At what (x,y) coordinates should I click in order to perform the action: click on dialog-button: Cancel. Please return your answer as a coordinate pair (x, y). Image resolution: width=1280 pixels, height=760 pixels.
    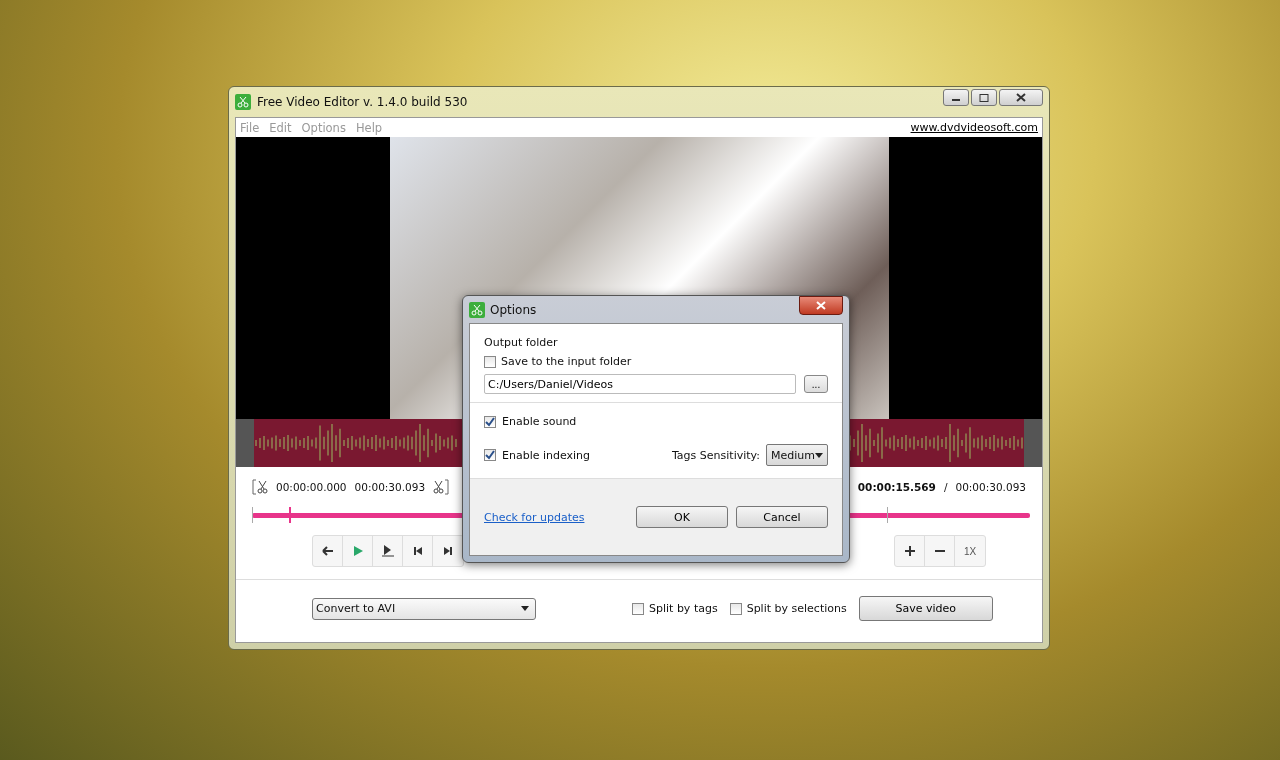
    Looking at the image, I should click on (782, 517).